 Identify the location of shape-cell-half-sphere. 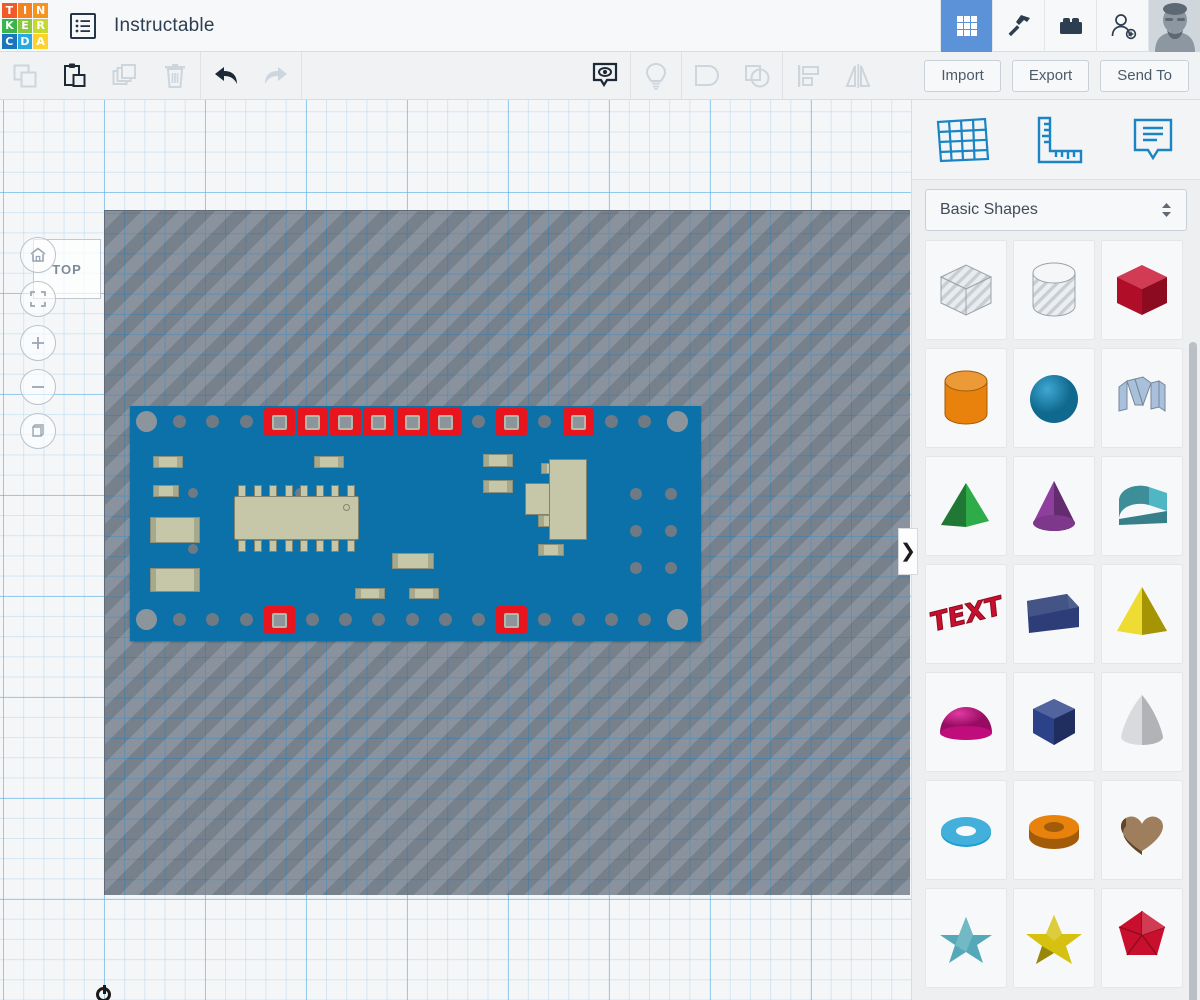
(966, 722).